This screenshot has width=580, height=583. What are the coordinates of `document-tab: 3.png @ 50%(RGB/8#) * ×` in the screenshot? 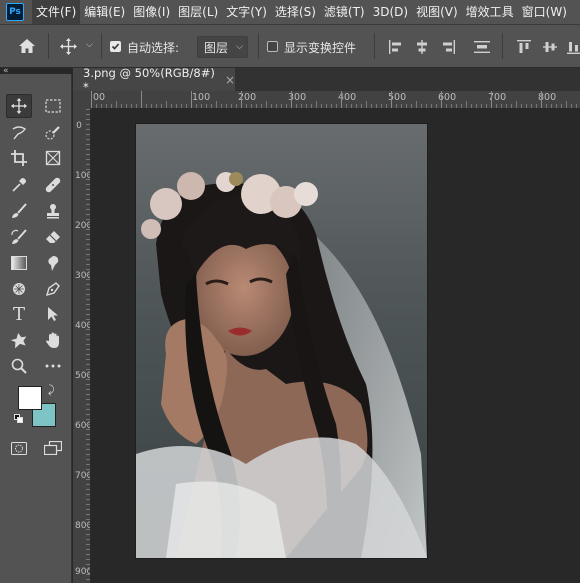 It's located at (154, 79).